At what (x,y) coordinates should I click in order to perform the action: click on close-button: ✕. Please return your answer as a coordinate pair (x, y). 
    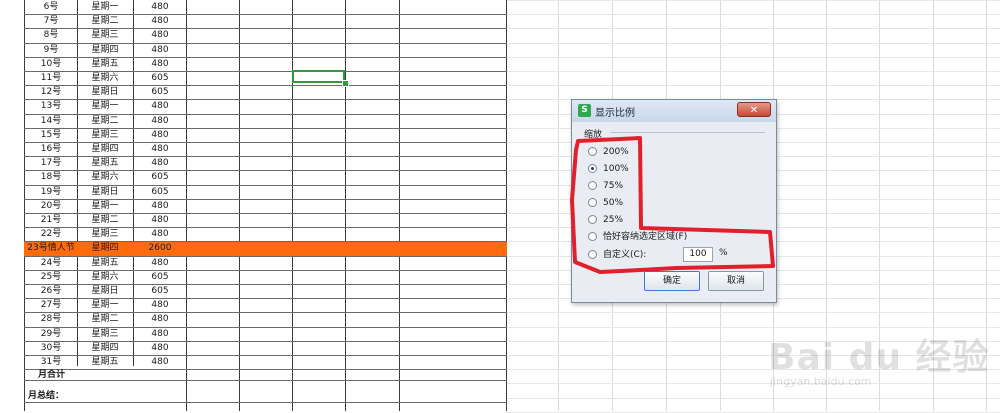
    Looking at the image, I should click on (754, 109).